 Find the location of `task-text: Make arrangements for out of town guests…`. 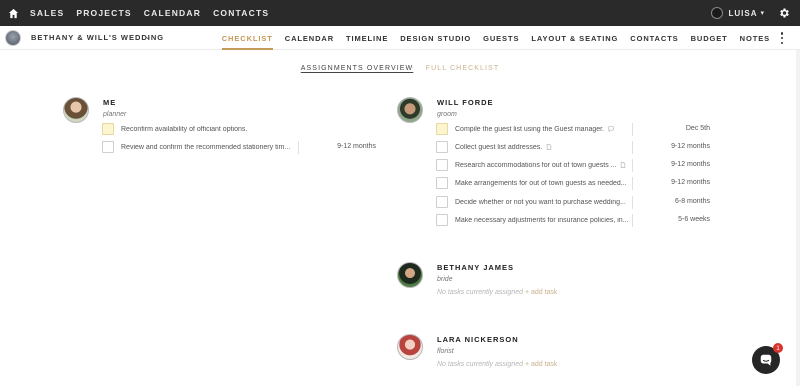

task-text: Make arrangements for out of town guests… is located at coordinates (541, 183).